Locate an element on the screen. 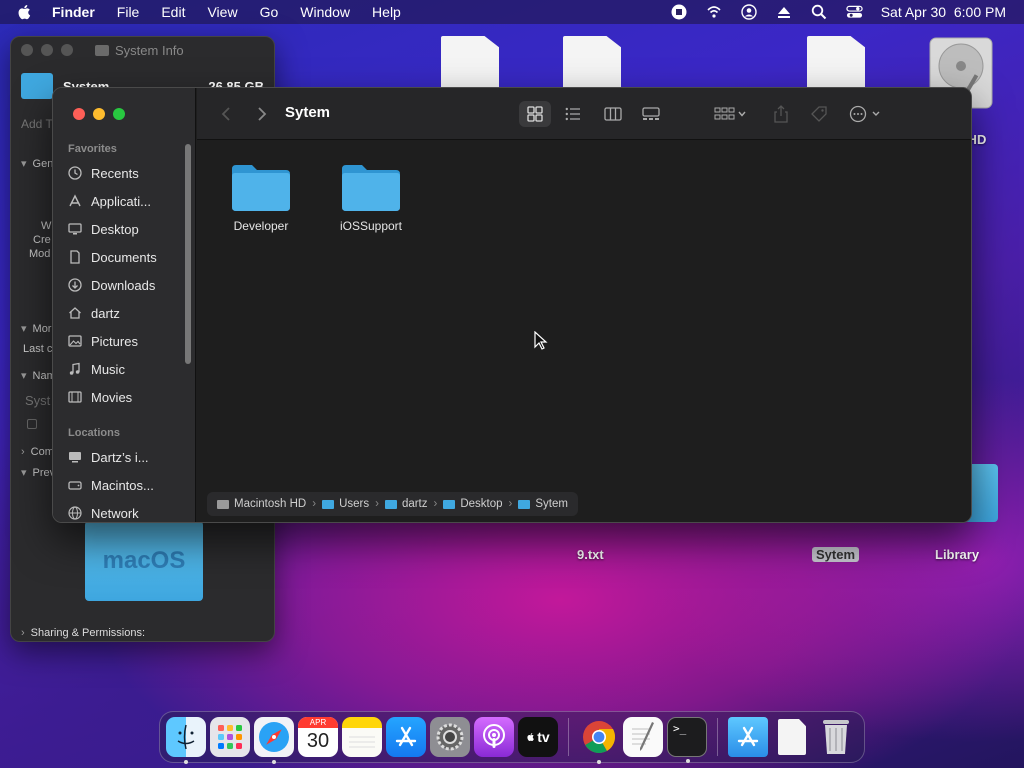 The width and height of the screenshot is (1024, 768). path-segment-users: Users is located at coordinates (345, 504).